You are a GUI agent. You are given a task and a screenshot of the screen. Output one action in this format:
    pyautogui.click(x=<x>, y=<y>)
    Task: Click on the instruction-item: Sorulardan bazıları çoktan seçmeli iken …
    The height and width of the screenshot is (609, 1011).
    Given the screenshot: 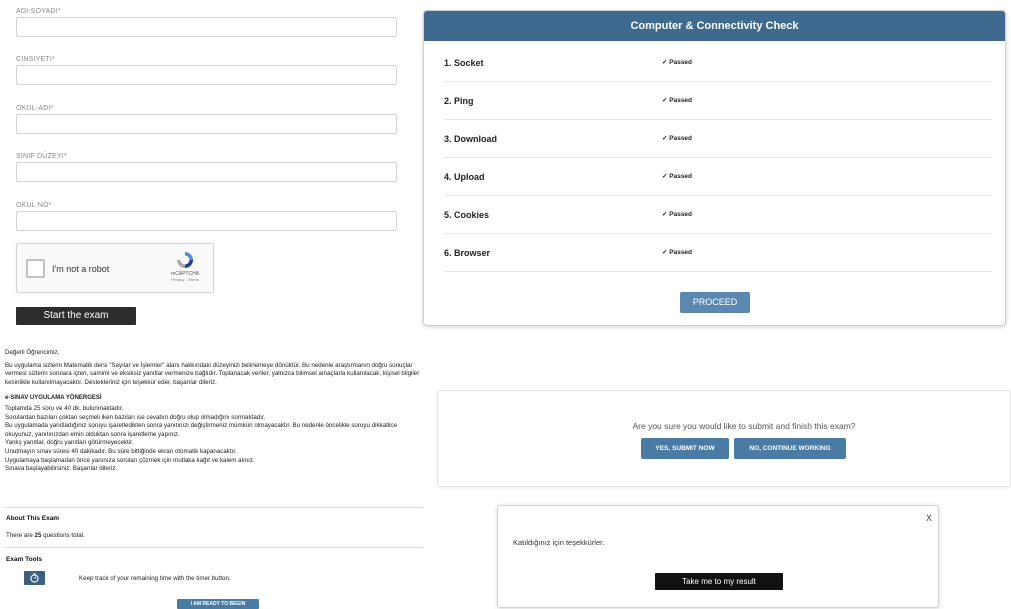 What is the action you would take?
    pyautogui.click(x=135, y=417)
    